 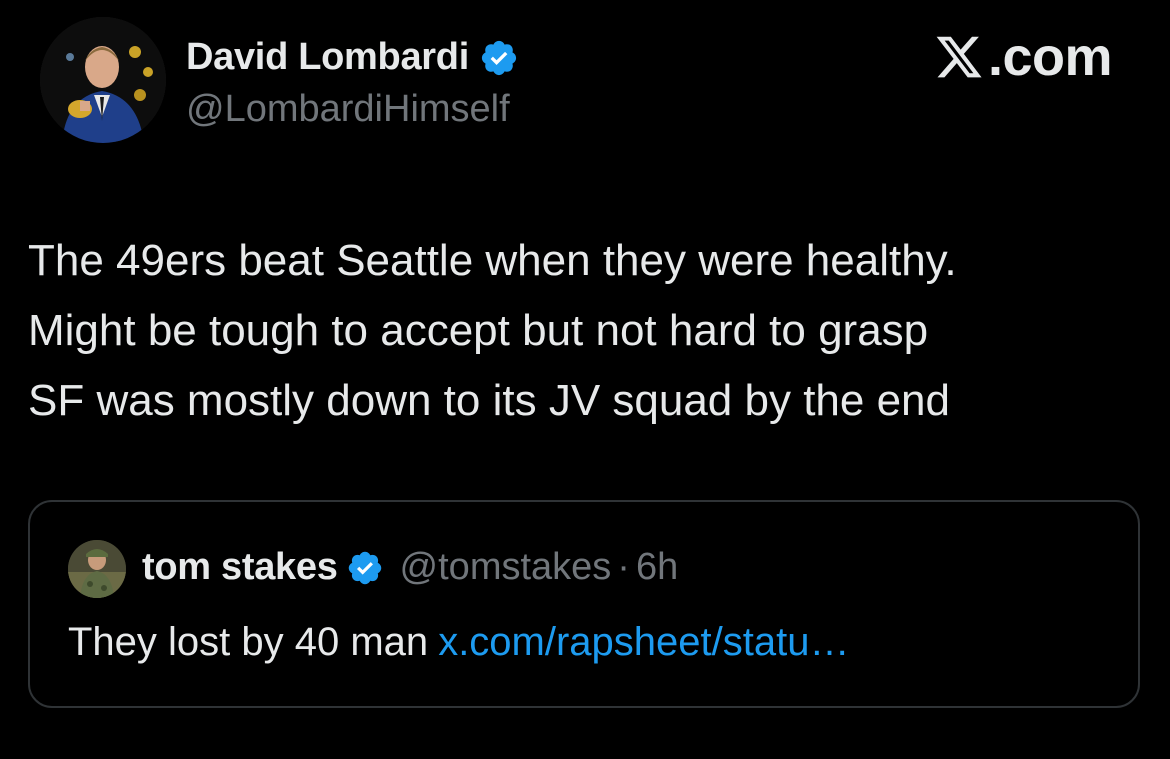 I want to click on quoted-header: tom stakes @tomstakes · 6h, so click(x=410, y=567).